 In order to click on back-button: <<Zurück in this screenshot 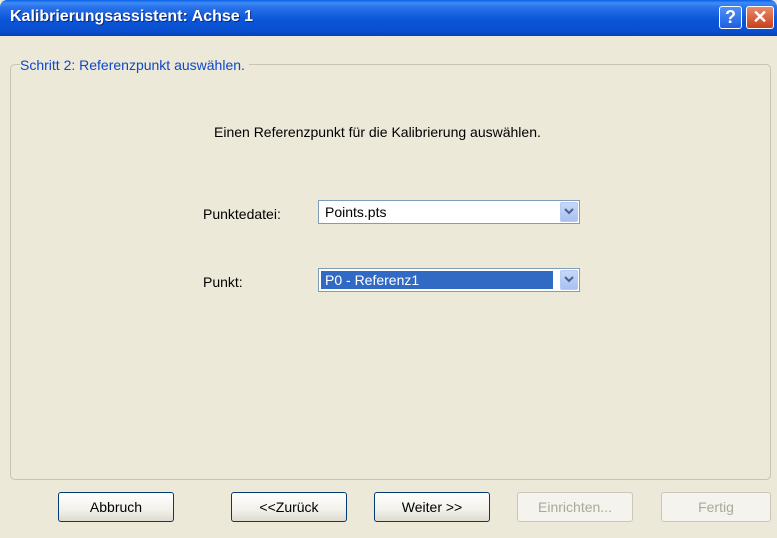, I will do `click(289, 507)`.